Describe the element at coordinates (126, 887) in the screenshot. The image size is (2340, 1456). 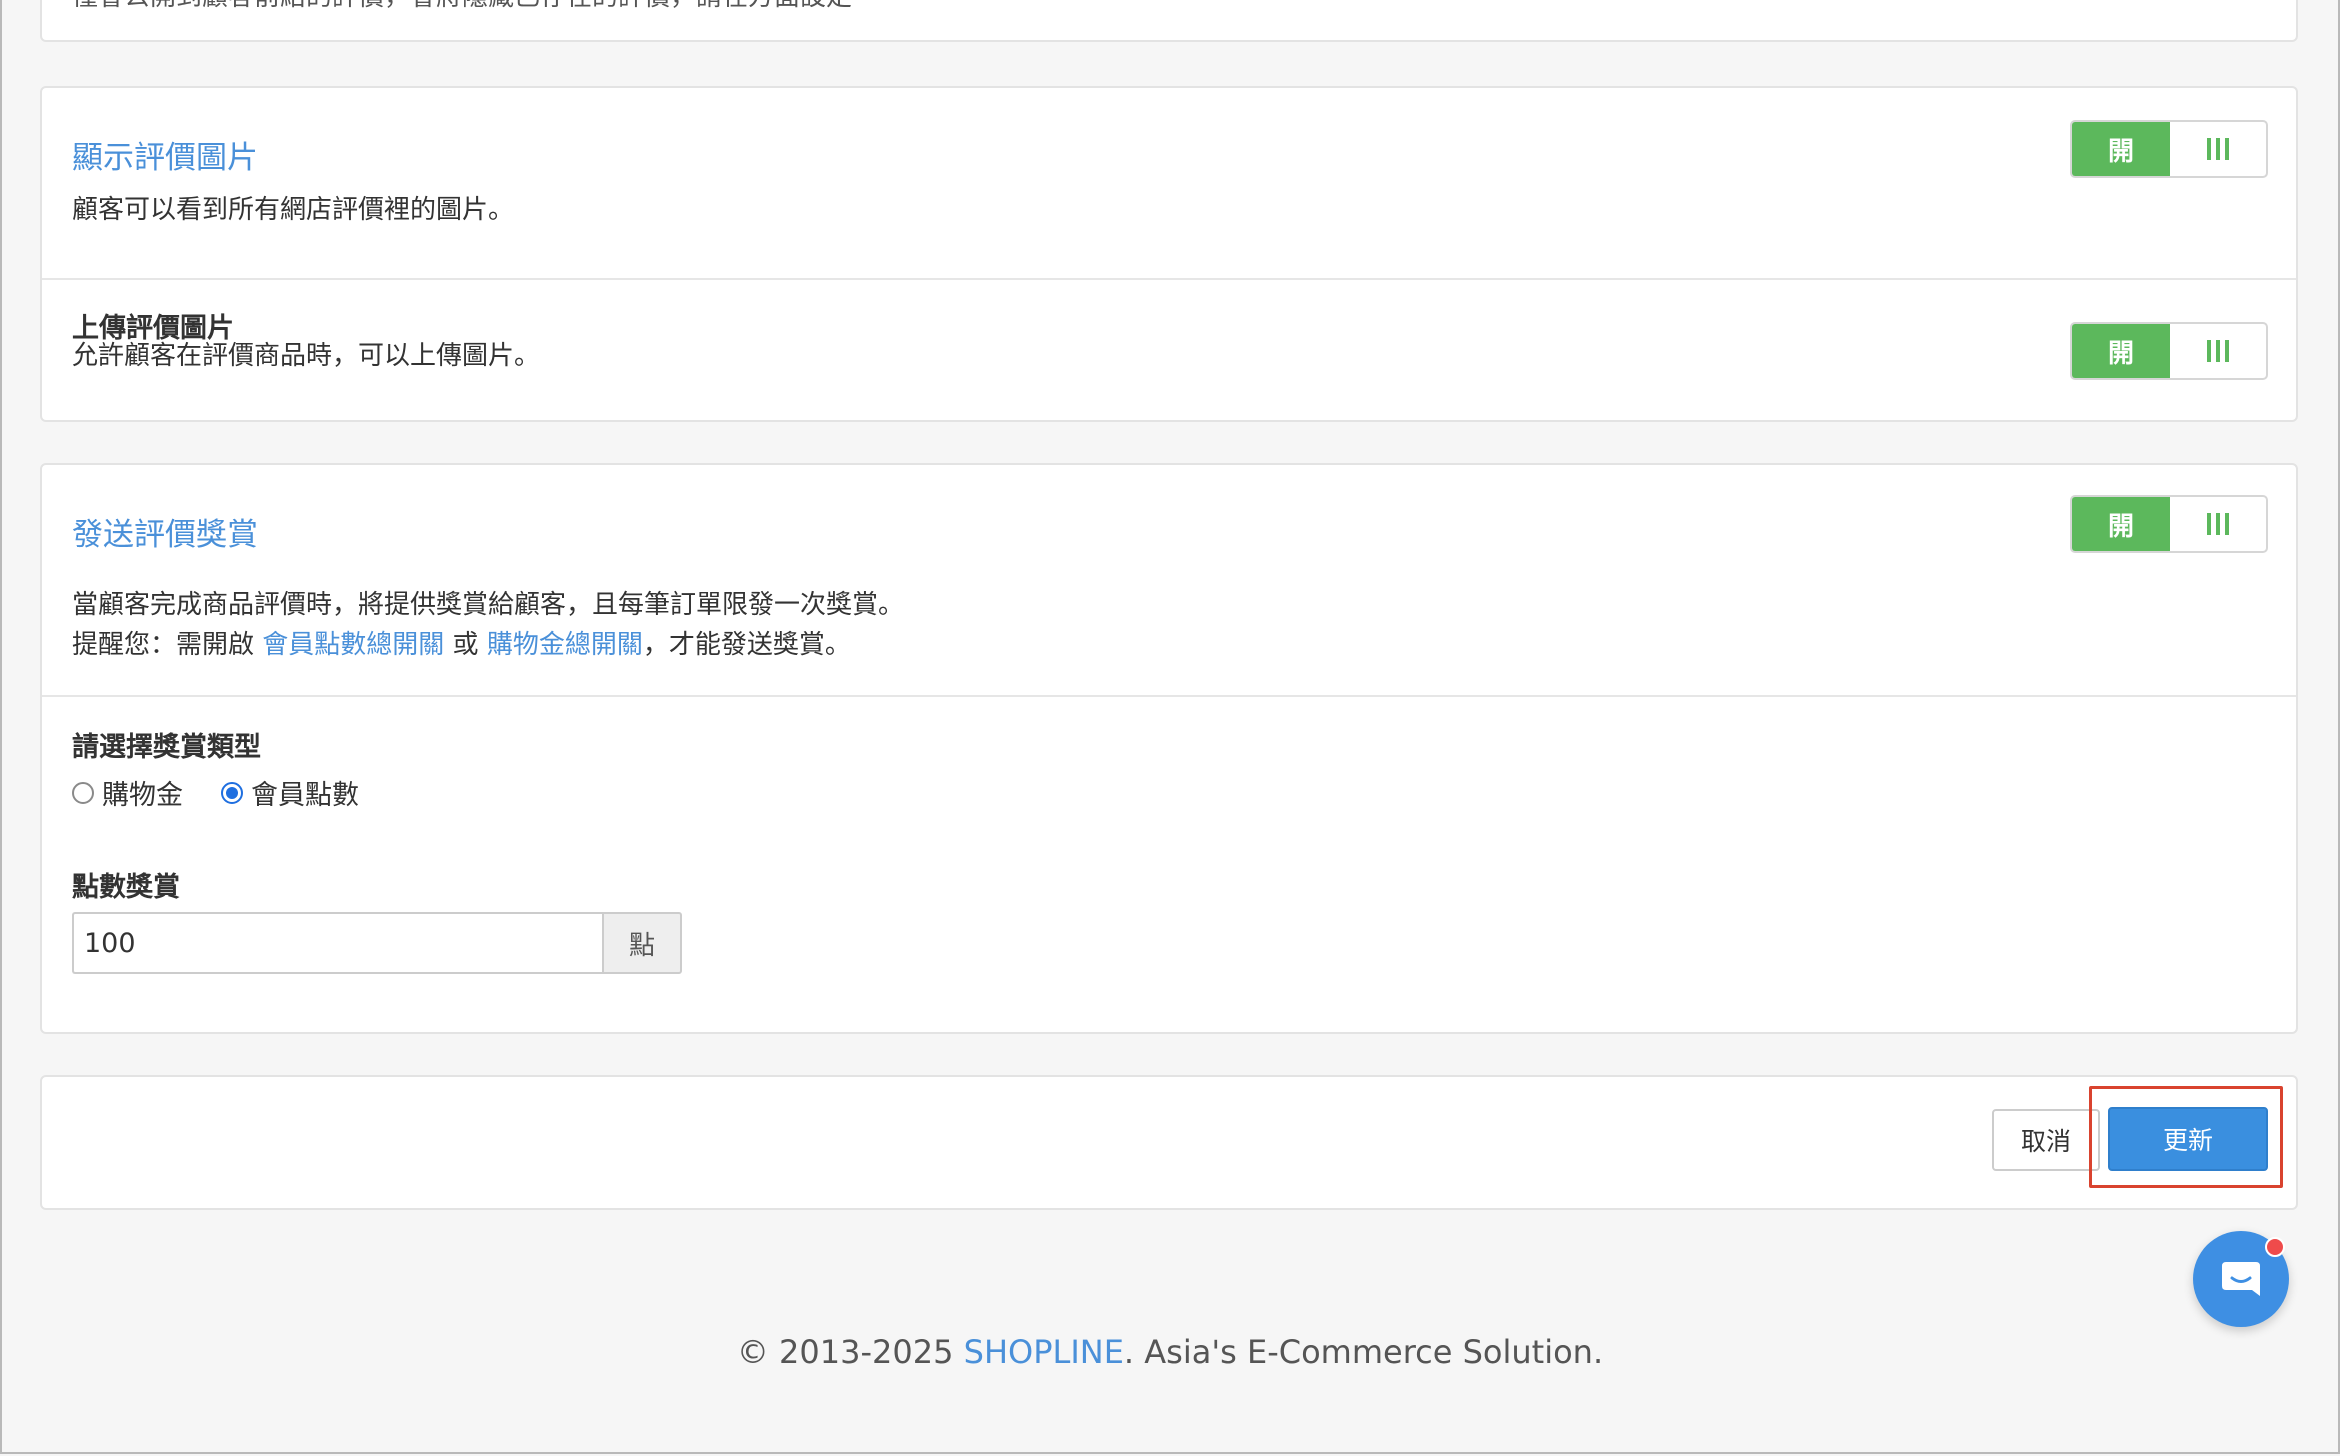
I see `points-reward-label: 點數獎賞` at that location.